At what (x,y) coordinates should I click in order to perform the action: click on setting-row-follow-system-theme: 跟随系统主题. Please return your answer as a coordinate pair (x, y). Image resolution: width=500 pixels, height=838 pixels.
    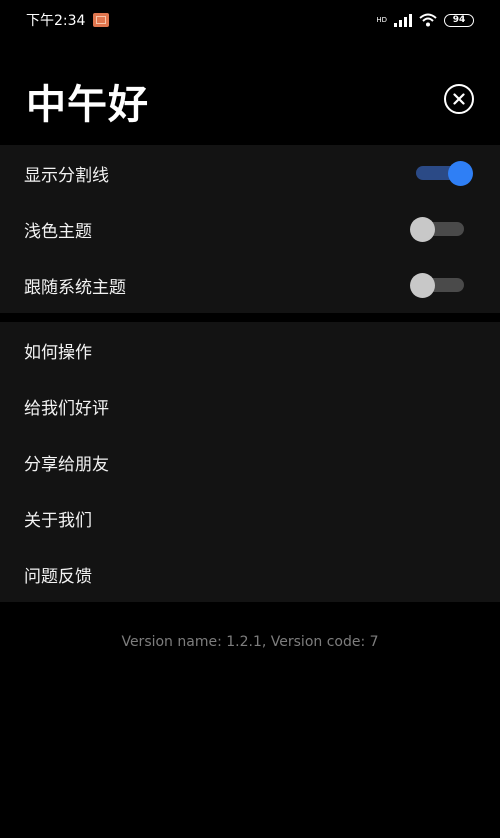
    Looking at the image, I should click on (250, 285).